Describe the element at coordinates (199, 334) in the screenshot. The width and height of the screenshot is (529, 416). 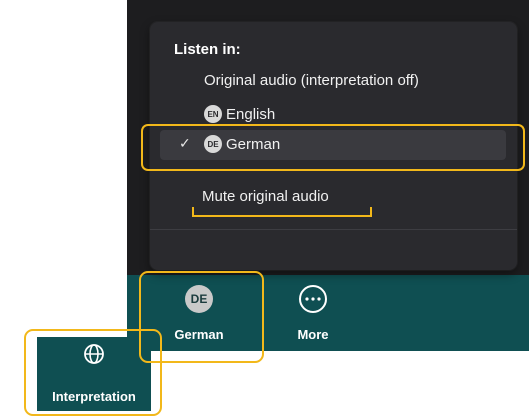
I see `language-button-label: German` at that location.